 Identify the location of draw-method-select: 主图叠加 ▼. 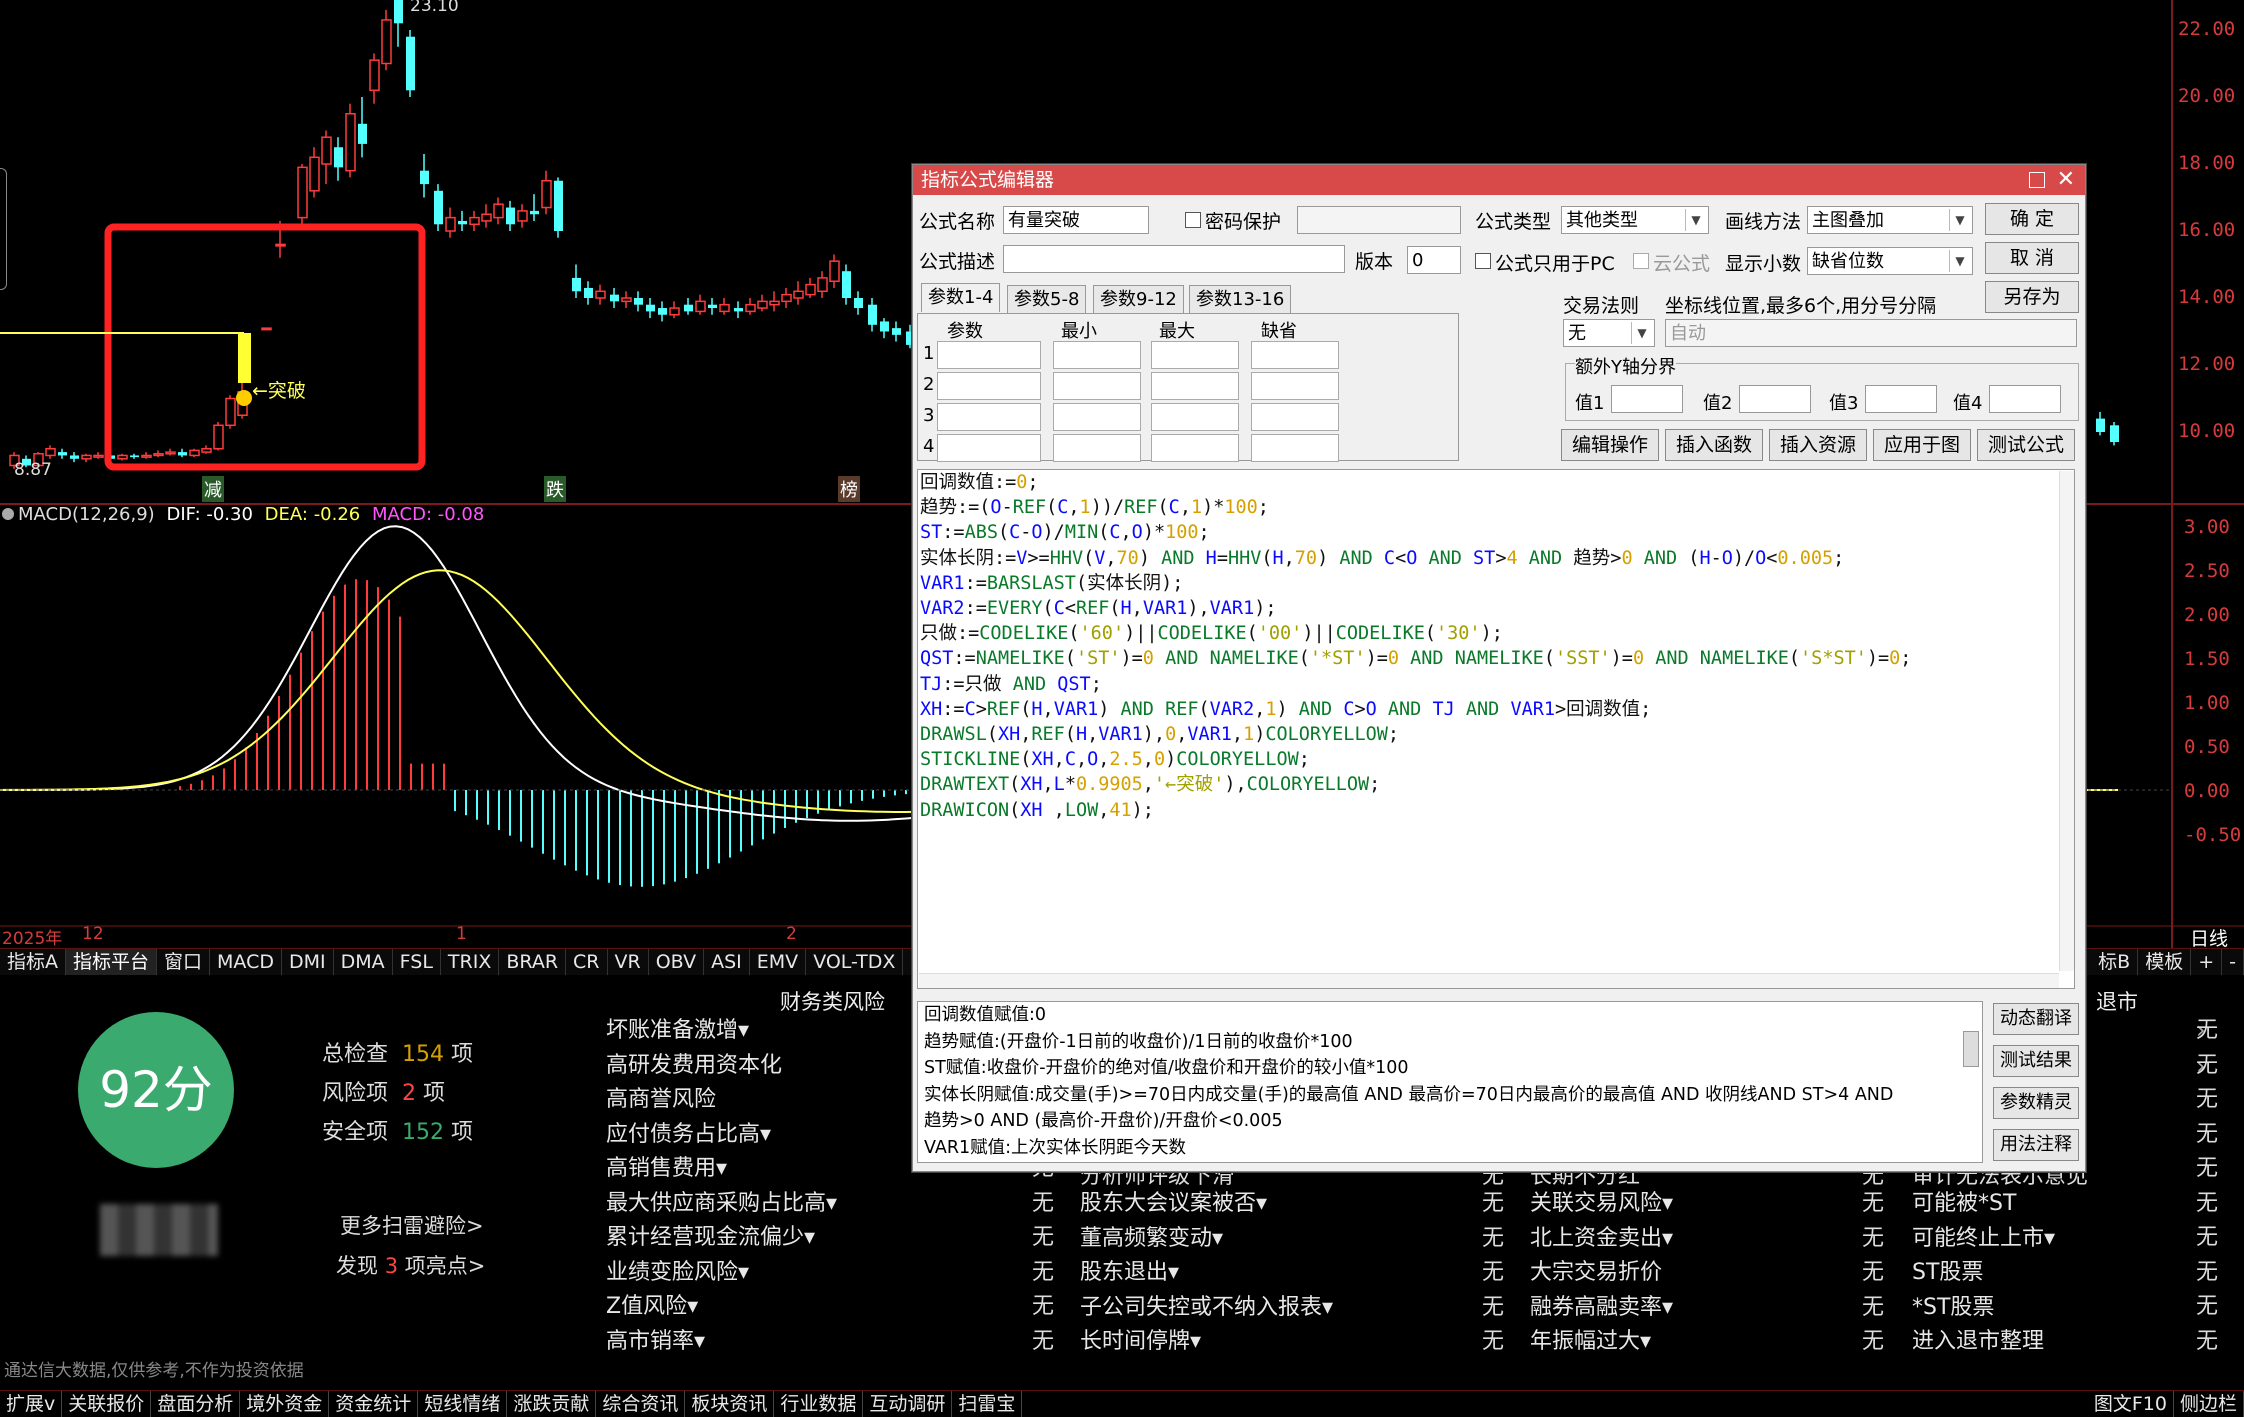
(1890, 220).